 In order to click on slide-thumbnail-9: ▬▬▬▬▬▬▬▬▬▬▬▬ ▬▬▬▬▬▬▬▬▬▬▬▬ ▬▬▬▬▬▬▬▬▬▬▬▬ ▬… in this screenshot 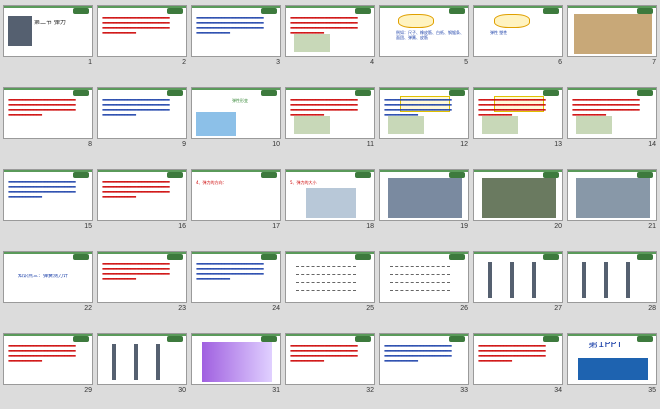, I will do `click(143, 119)`.